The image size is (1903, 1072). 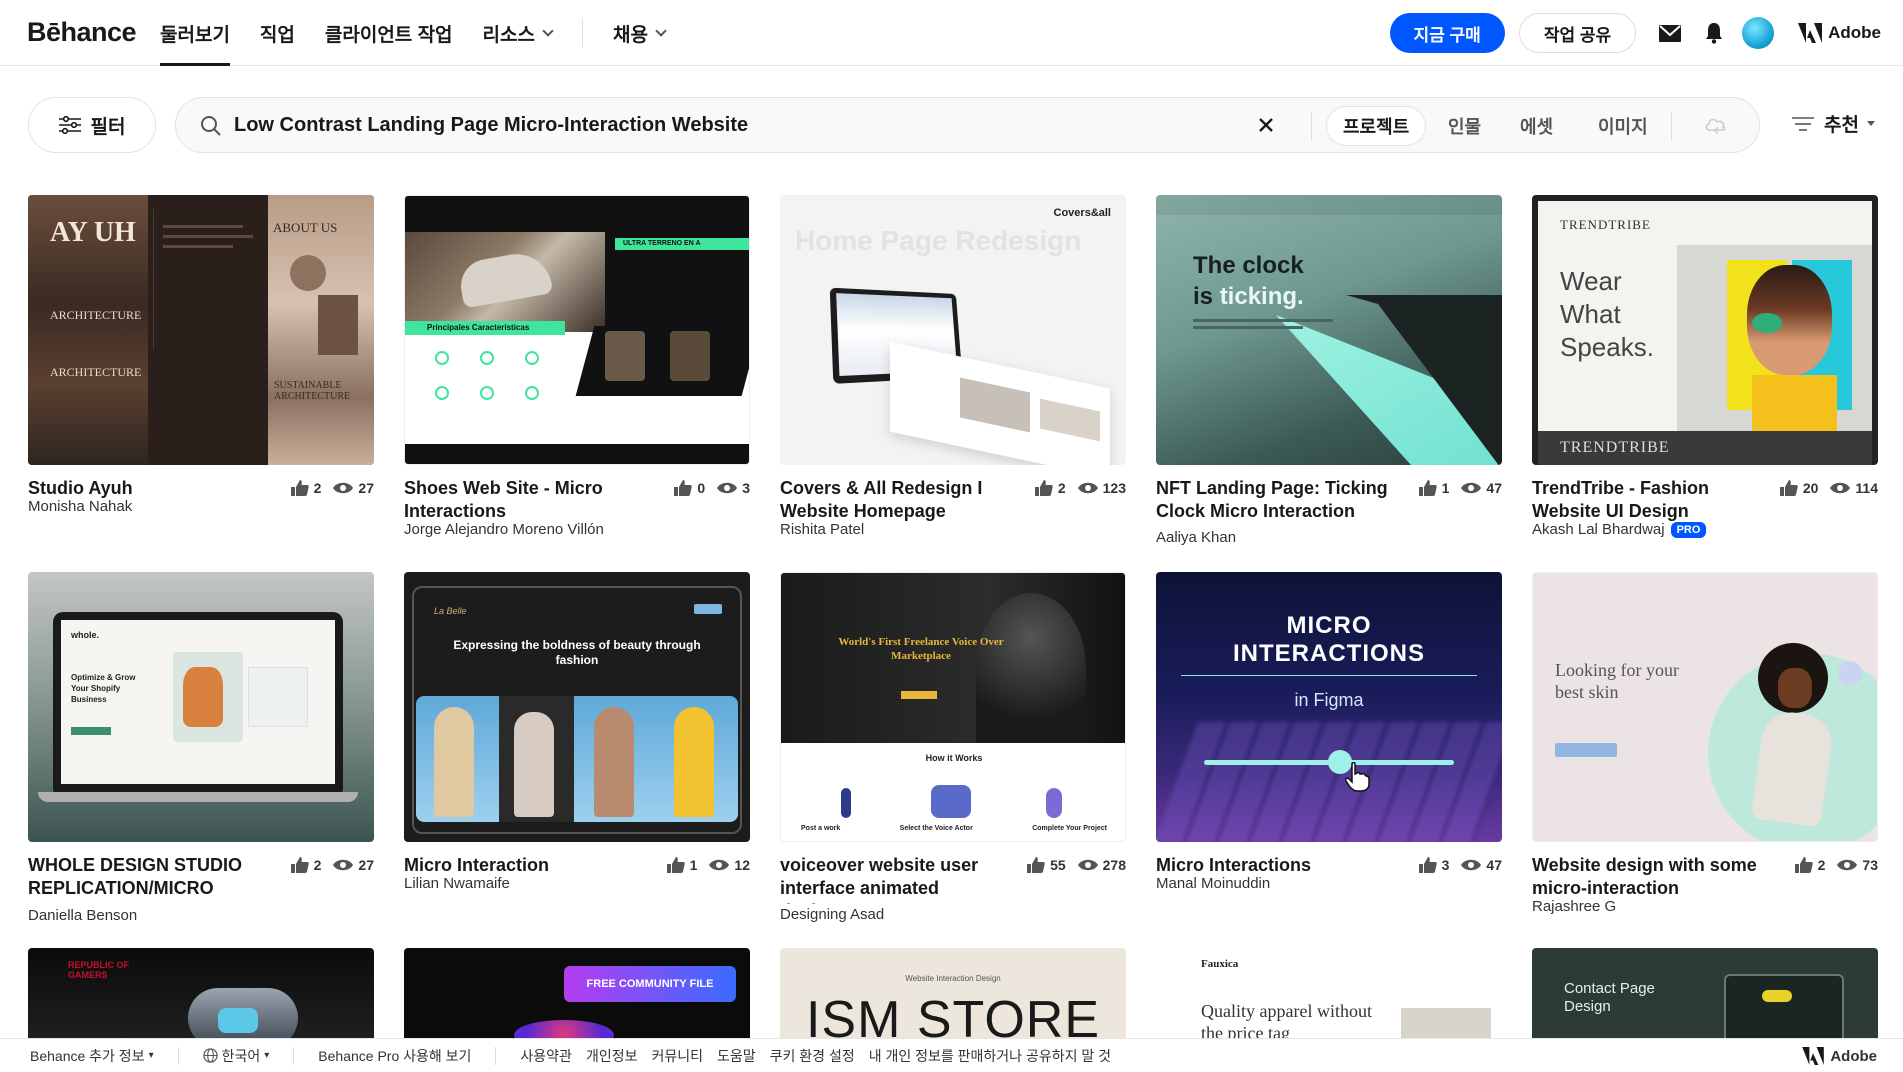 What do you see at coordinates (1069, 828) in the screenshot?
I see `thumb-text: Complete Your Project` at bounding box center [1069, 828].